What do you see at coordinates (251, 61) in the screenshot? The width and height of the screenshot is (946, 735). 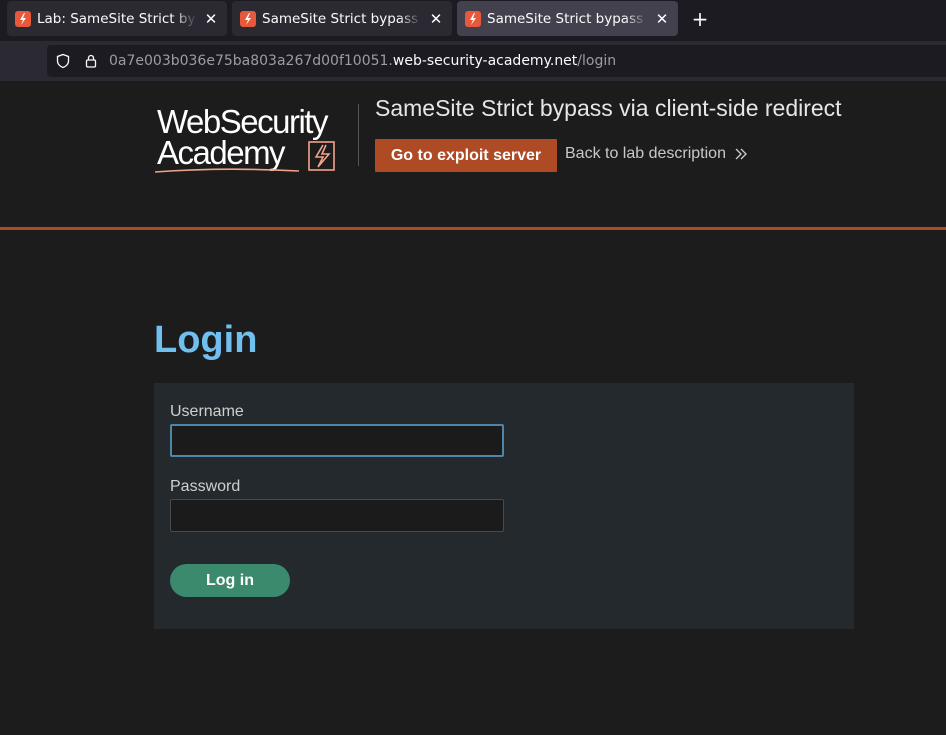 I see `url-prefix: 0a7e003b036e75ba803a267d00f10051.` at bounding box center [251, 61].